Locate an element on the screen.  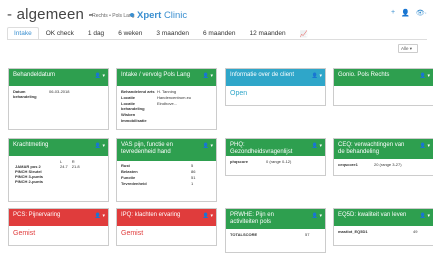
header-icons: + 👤 👁· is located at coordinates (409, 13).